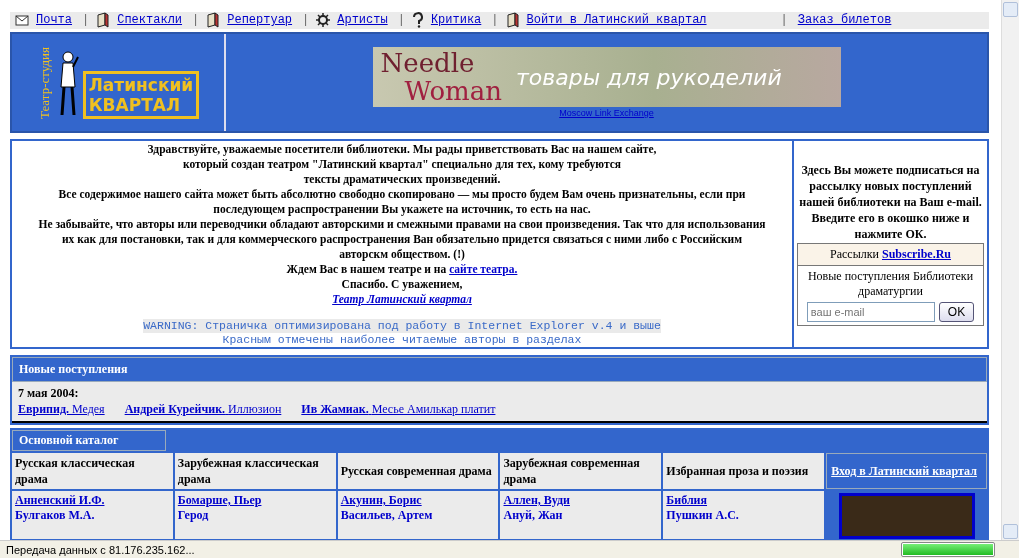 This screenshot has width=1019, height=558. What do you see at coordinates (92, 515) in the screenshot?
I see `author-link: Булгаков М.А.` at bounding box center [92, 515].